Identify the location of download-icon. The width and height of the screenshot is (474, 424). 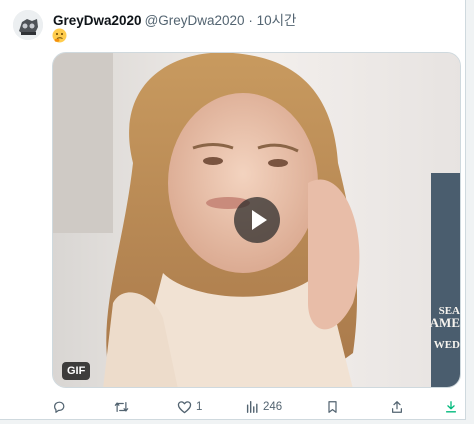
(451, 407).